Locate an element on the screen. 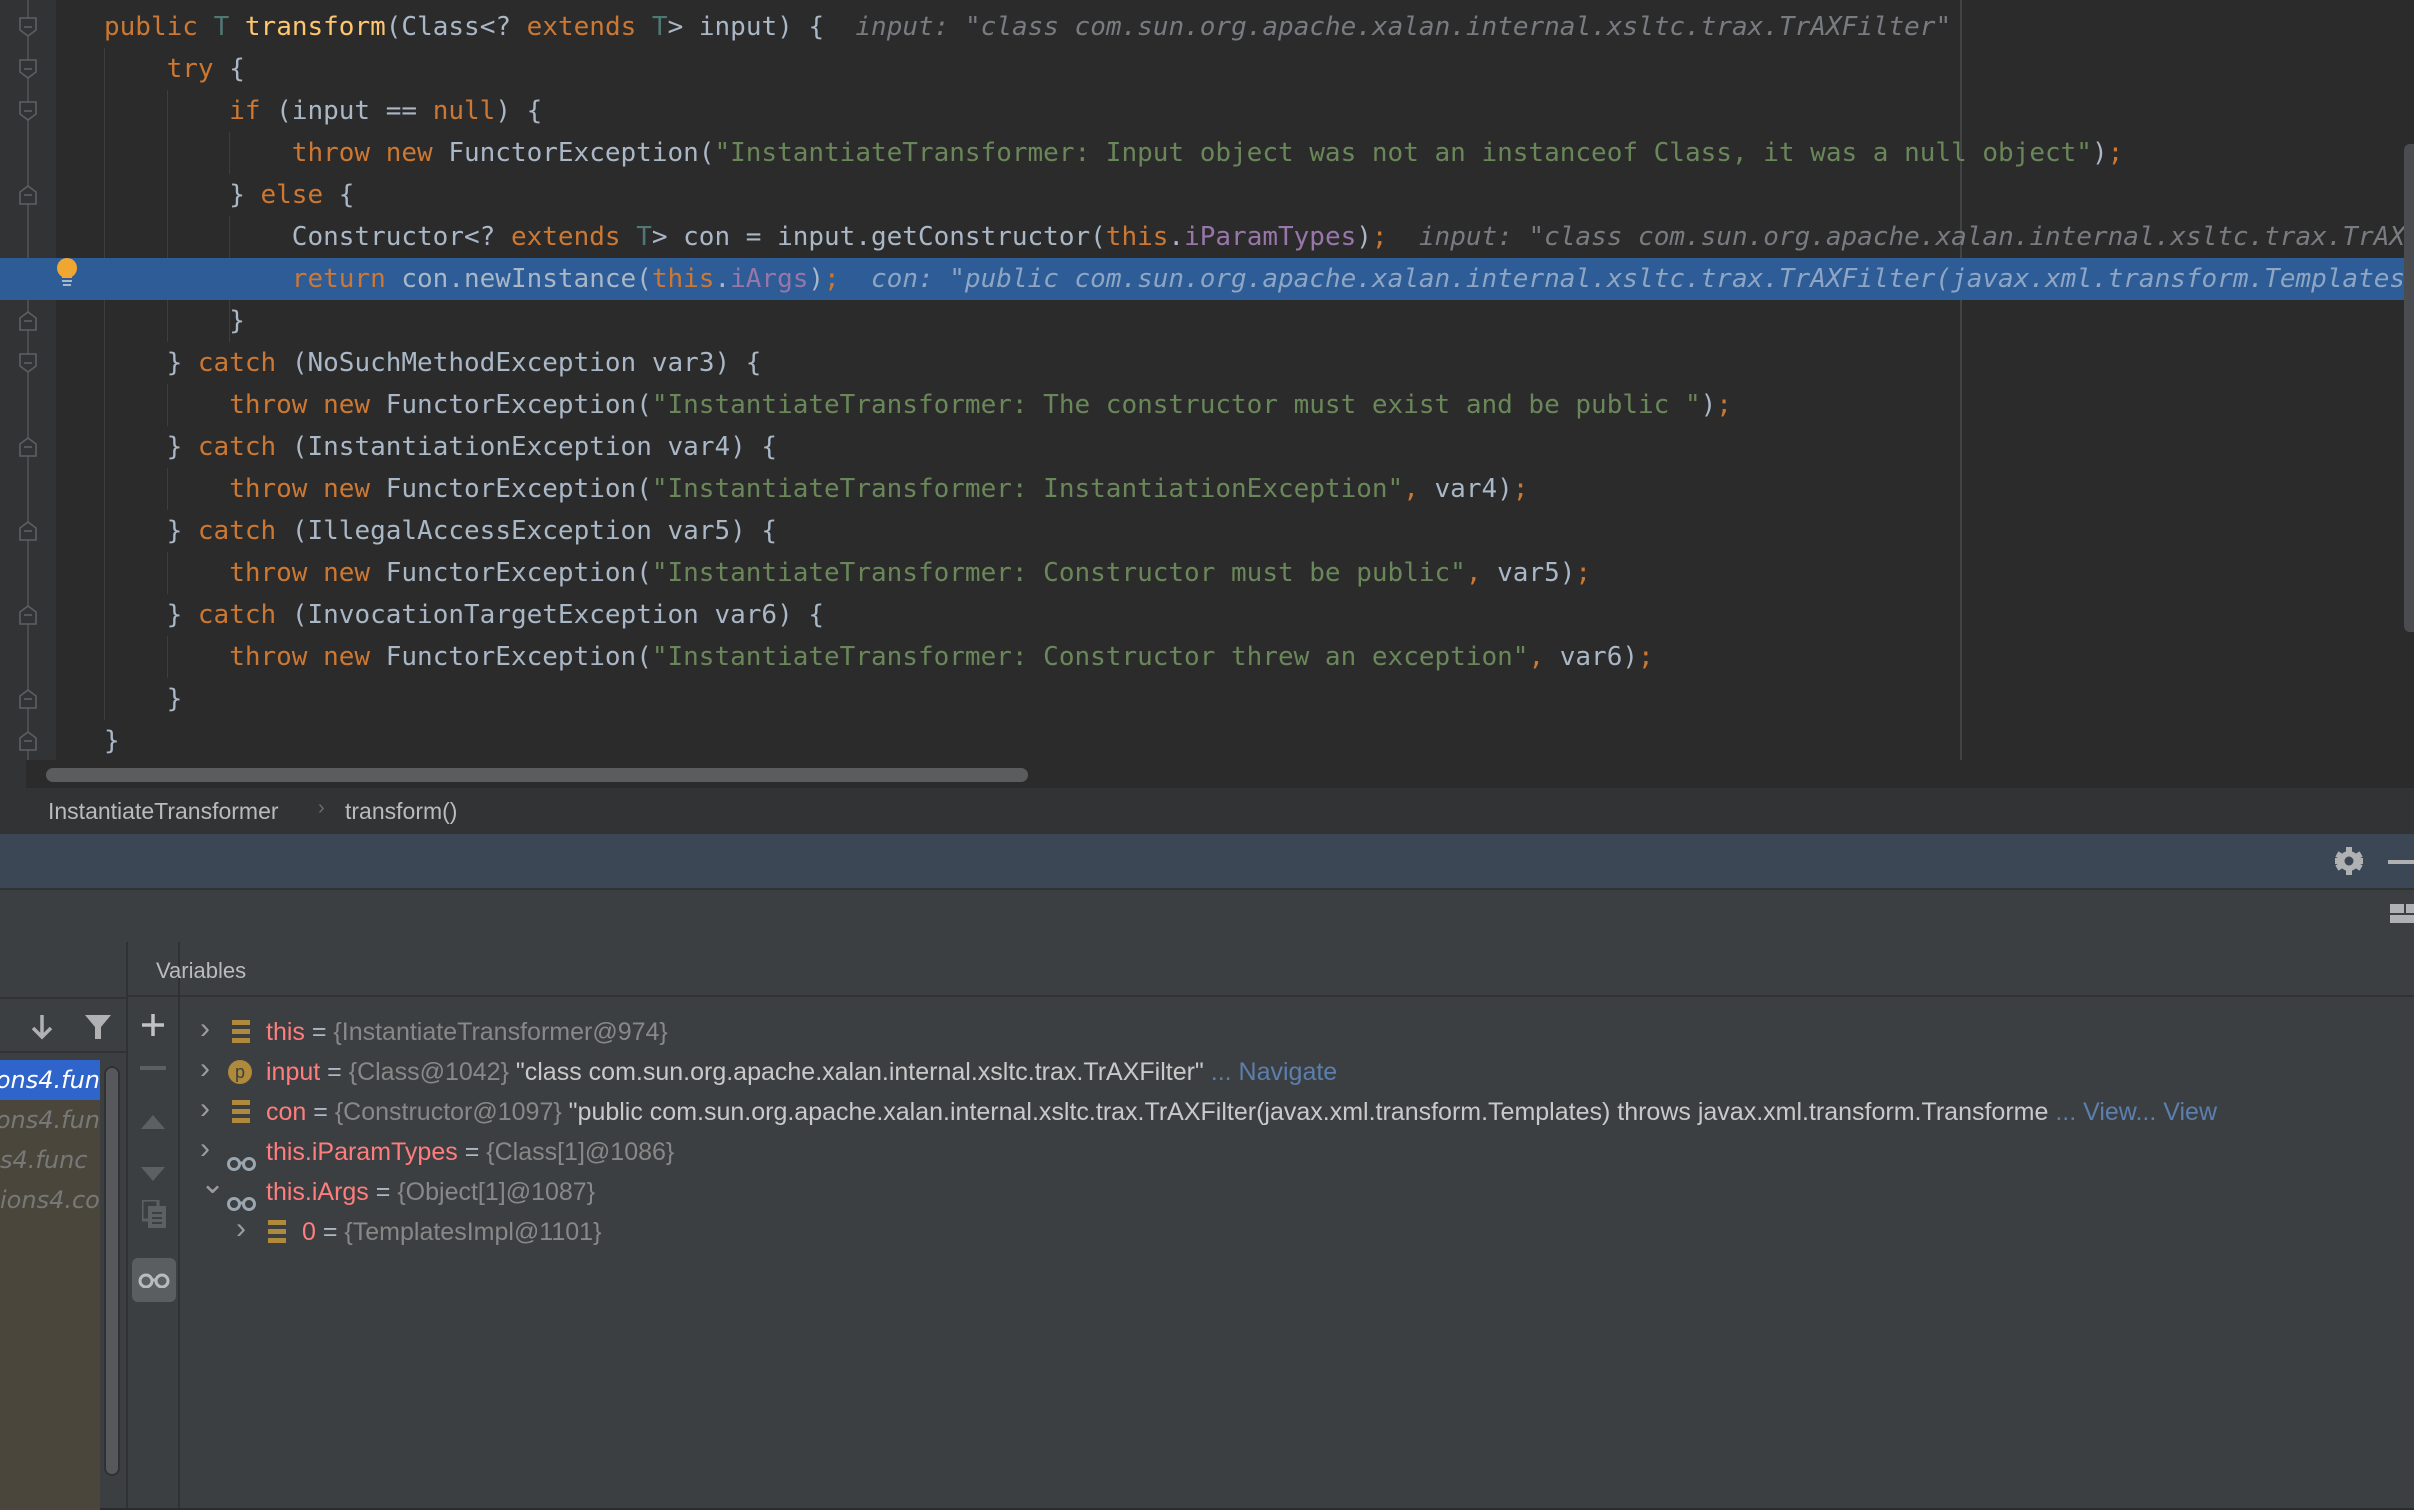 The height and width of the screenshot is (1510, 2414). code-token: FunctorException( is located at coordinates (581, 153).